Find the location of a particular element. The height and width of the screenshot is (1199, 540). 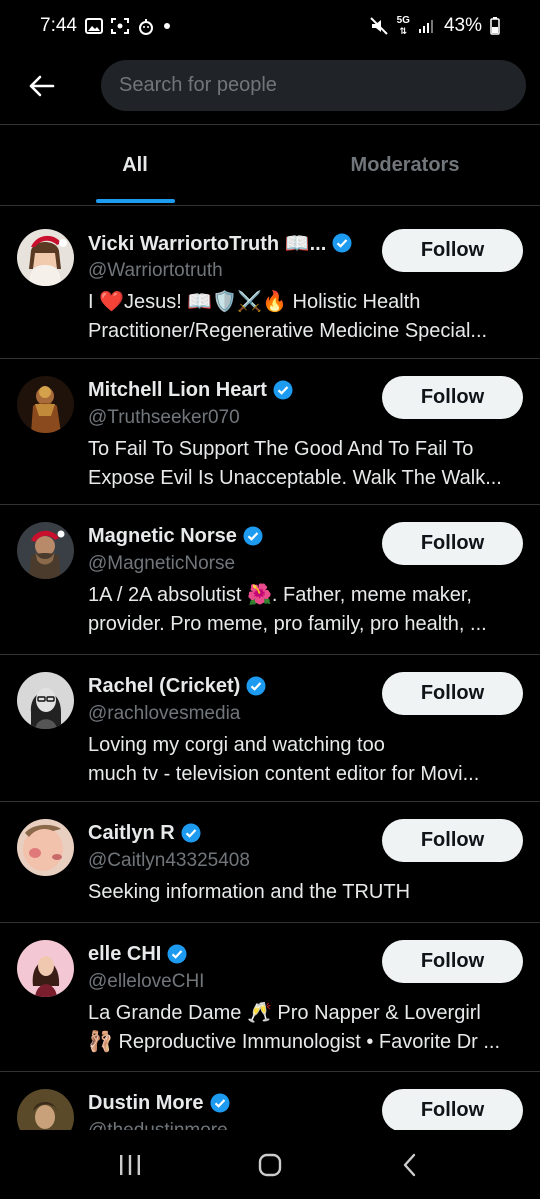

network-icon: 5G ⇅ is located at coordinates (403, 26).